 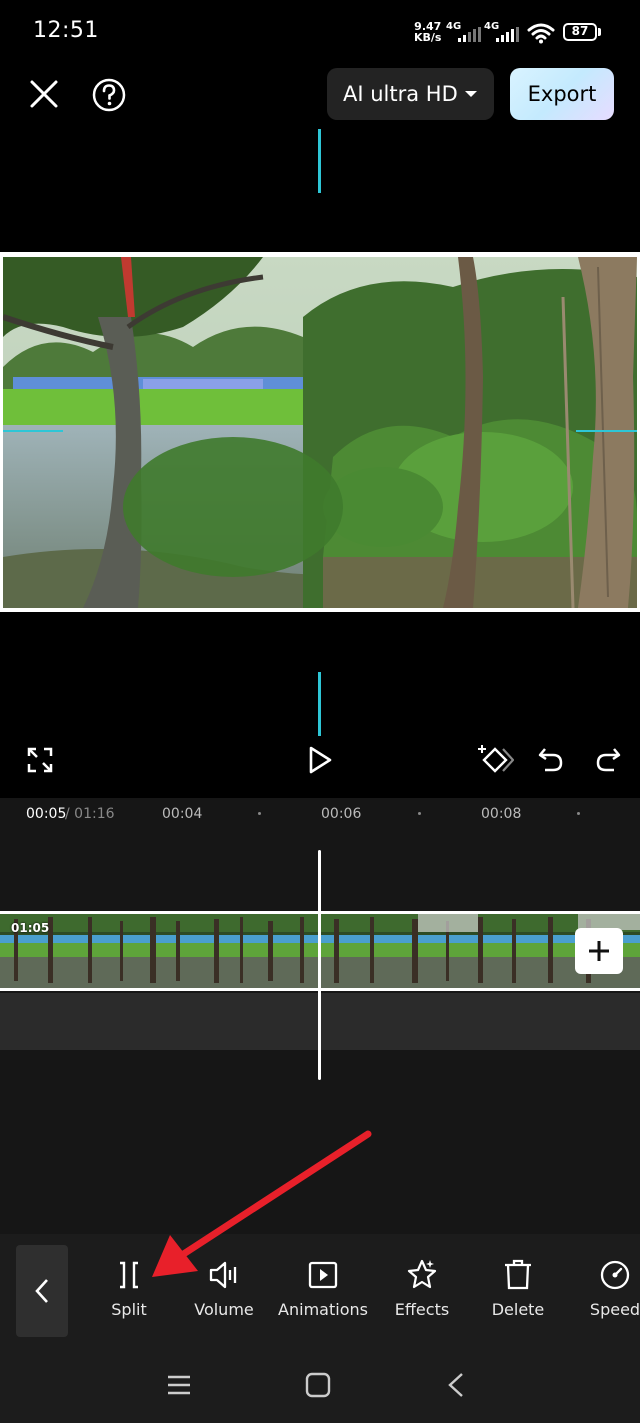 I want to click on alignment-guide-right, so click(x=606, y=431).